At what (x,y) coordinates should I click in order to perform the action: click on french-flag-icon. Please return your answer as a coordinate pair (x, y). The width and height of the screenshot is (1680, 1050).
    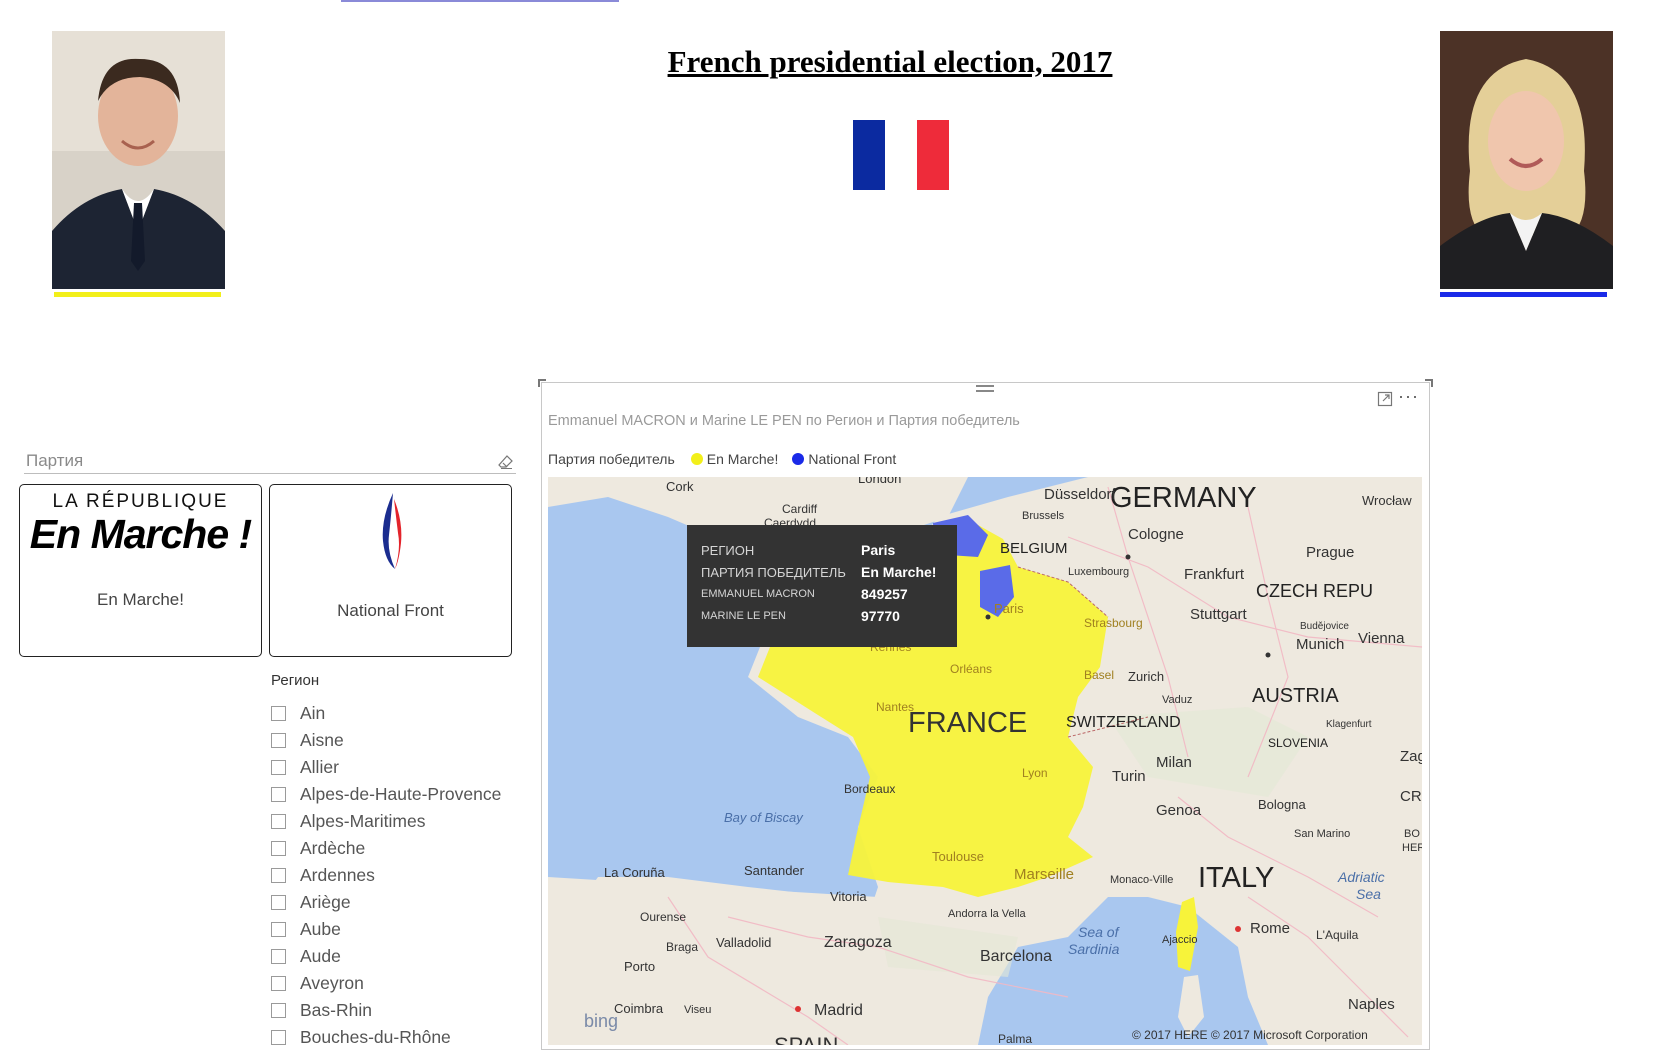
    Looking at the image, I should click on (901, 155).